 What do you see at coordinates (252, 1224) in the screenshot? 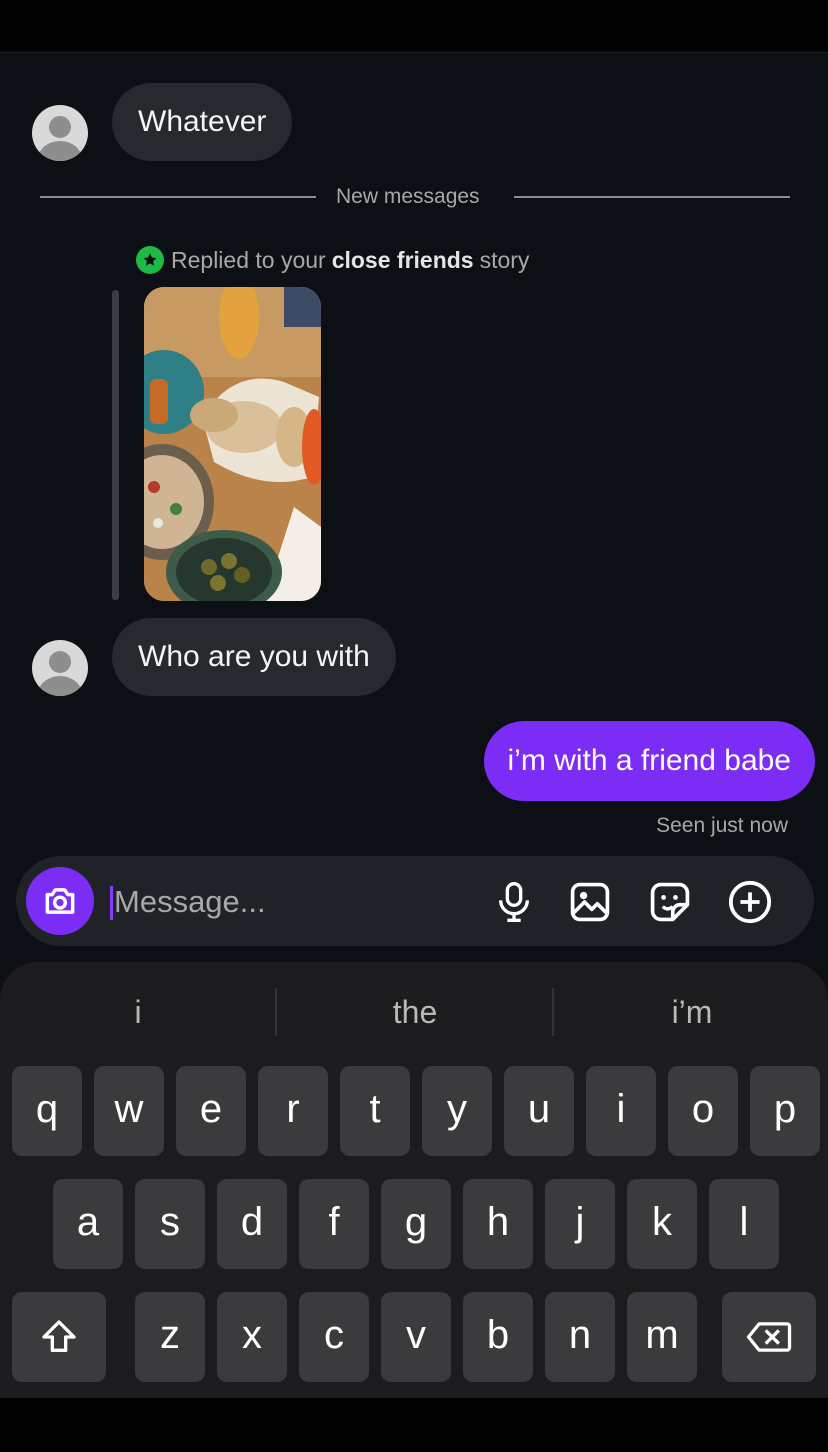
I see `key-d: d` at bounding box center [252, 1224].